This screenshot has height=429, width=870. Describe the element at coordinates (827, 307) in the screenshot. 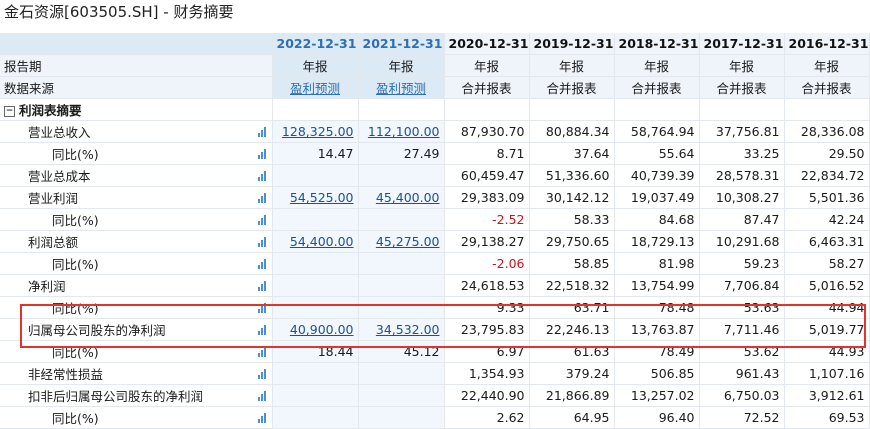

I see `cell-value: 44.94` at that location.